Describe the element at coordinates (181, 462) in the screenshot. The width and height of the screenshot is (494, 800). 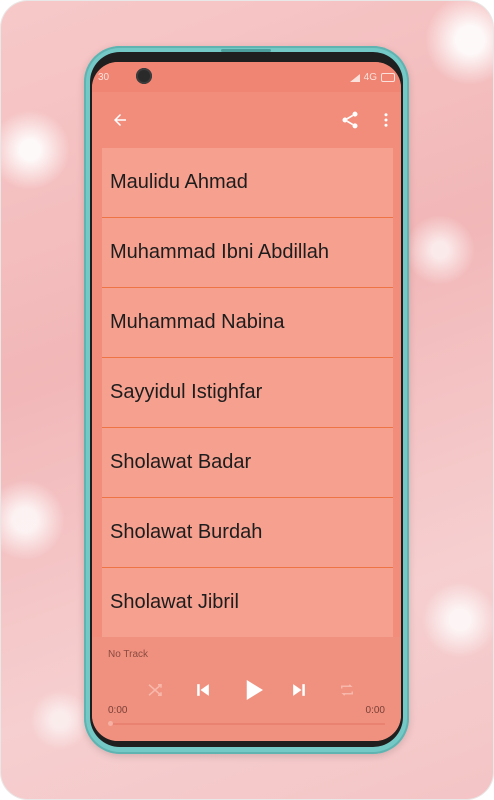
I see `song-title: Sholawat Badar` at that location.